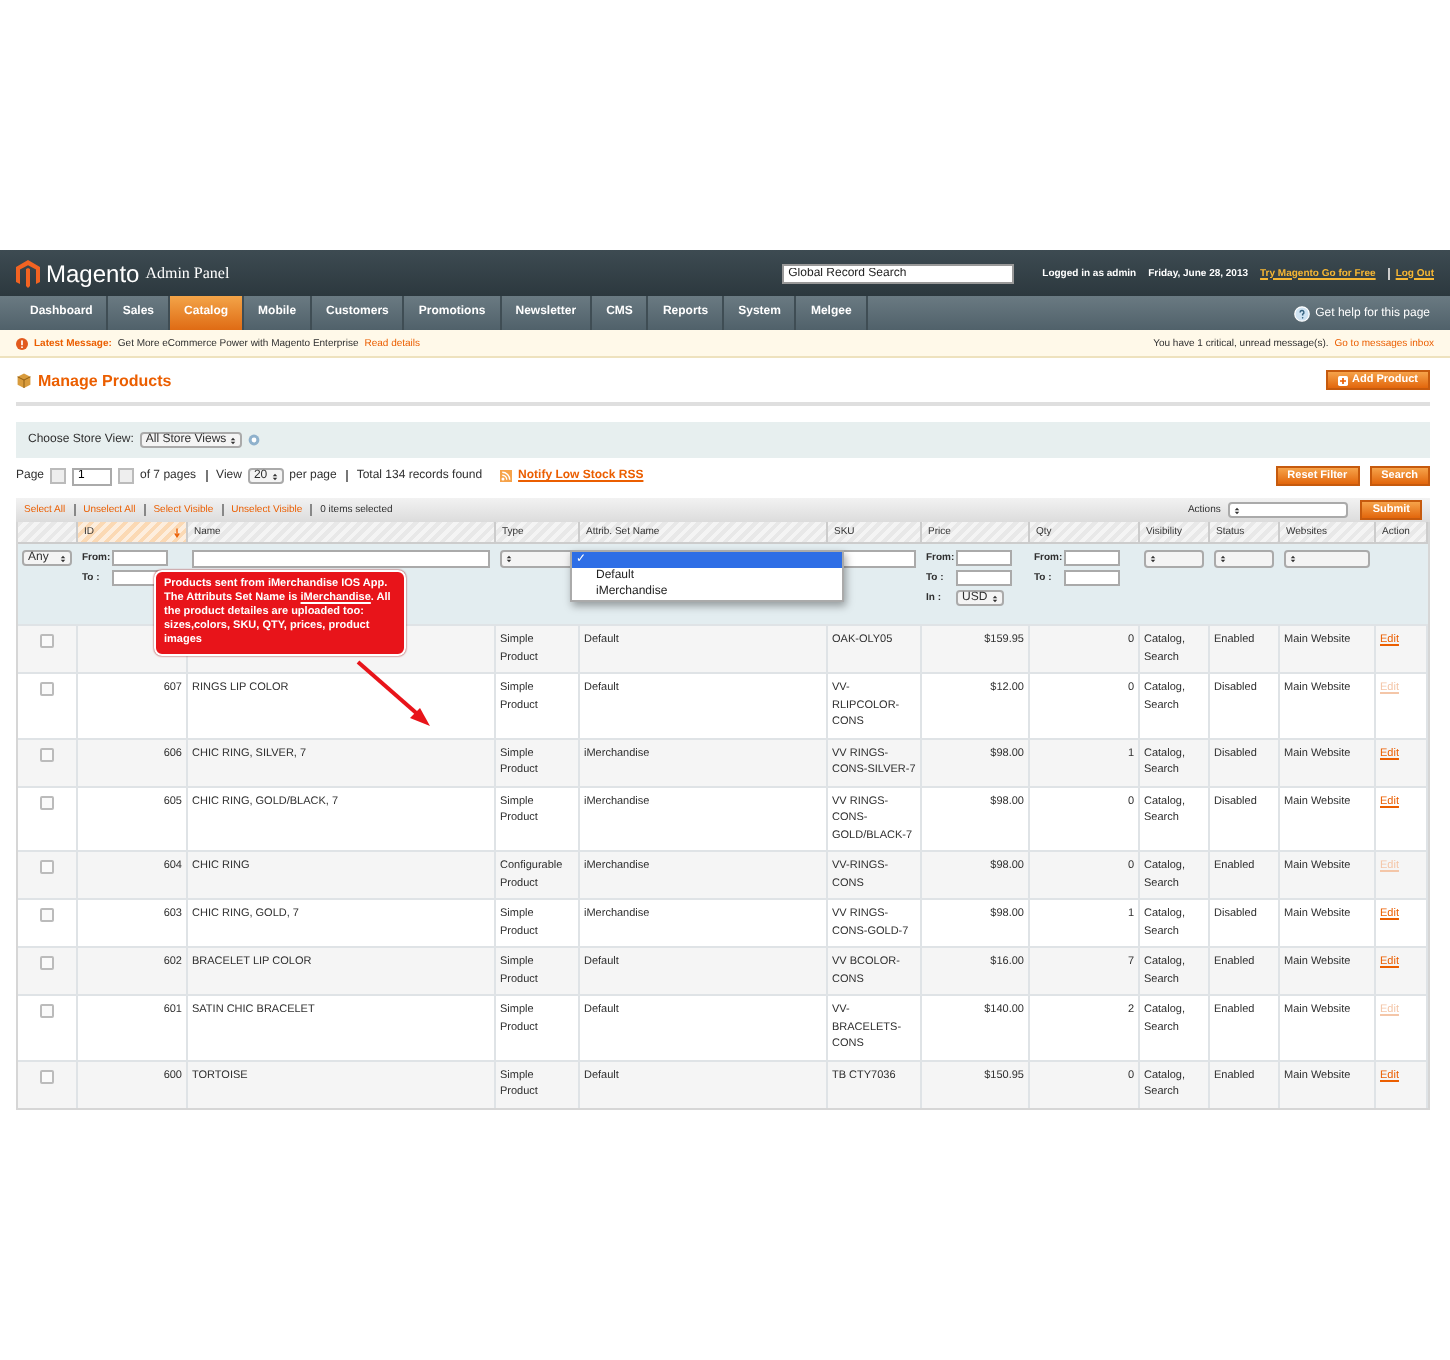 This screenshot has height=1360, width=1450. What do you see at coordinates (254, 440) in the screenshot?
I see `info-icon` at bounding box center [254, 440].